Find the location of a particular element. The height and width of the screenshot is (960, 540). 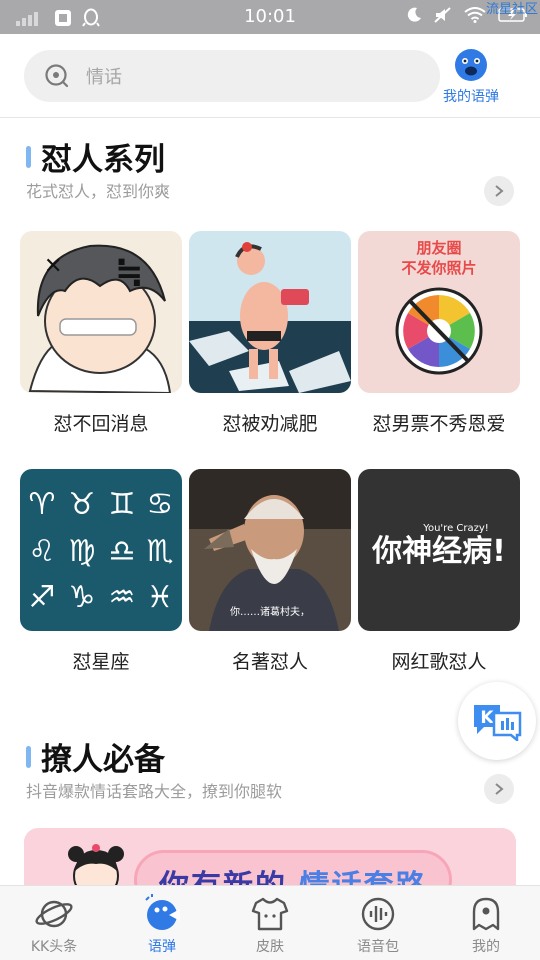

tab-voice: 语弹 is located at coordinates (162, 923).